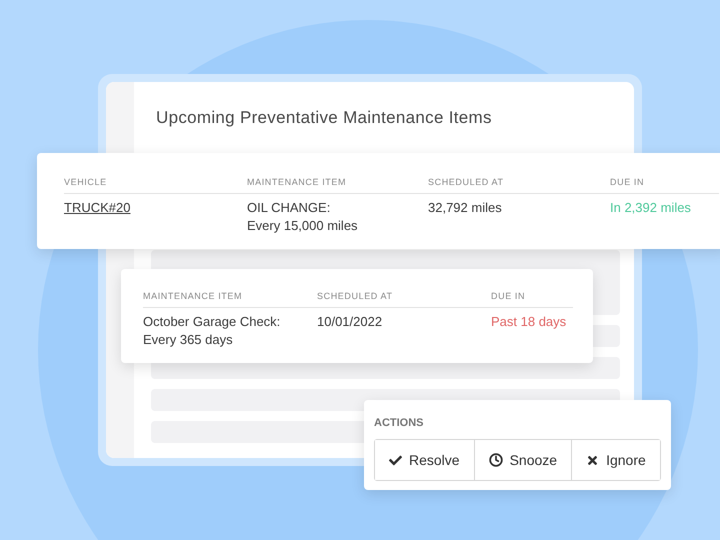 This screenshot has width=720, height=540. What do you see at coordinates (155, 185) in the screenshot?
I see `column-header: VEHICLE` at bounding box center [155, 185].